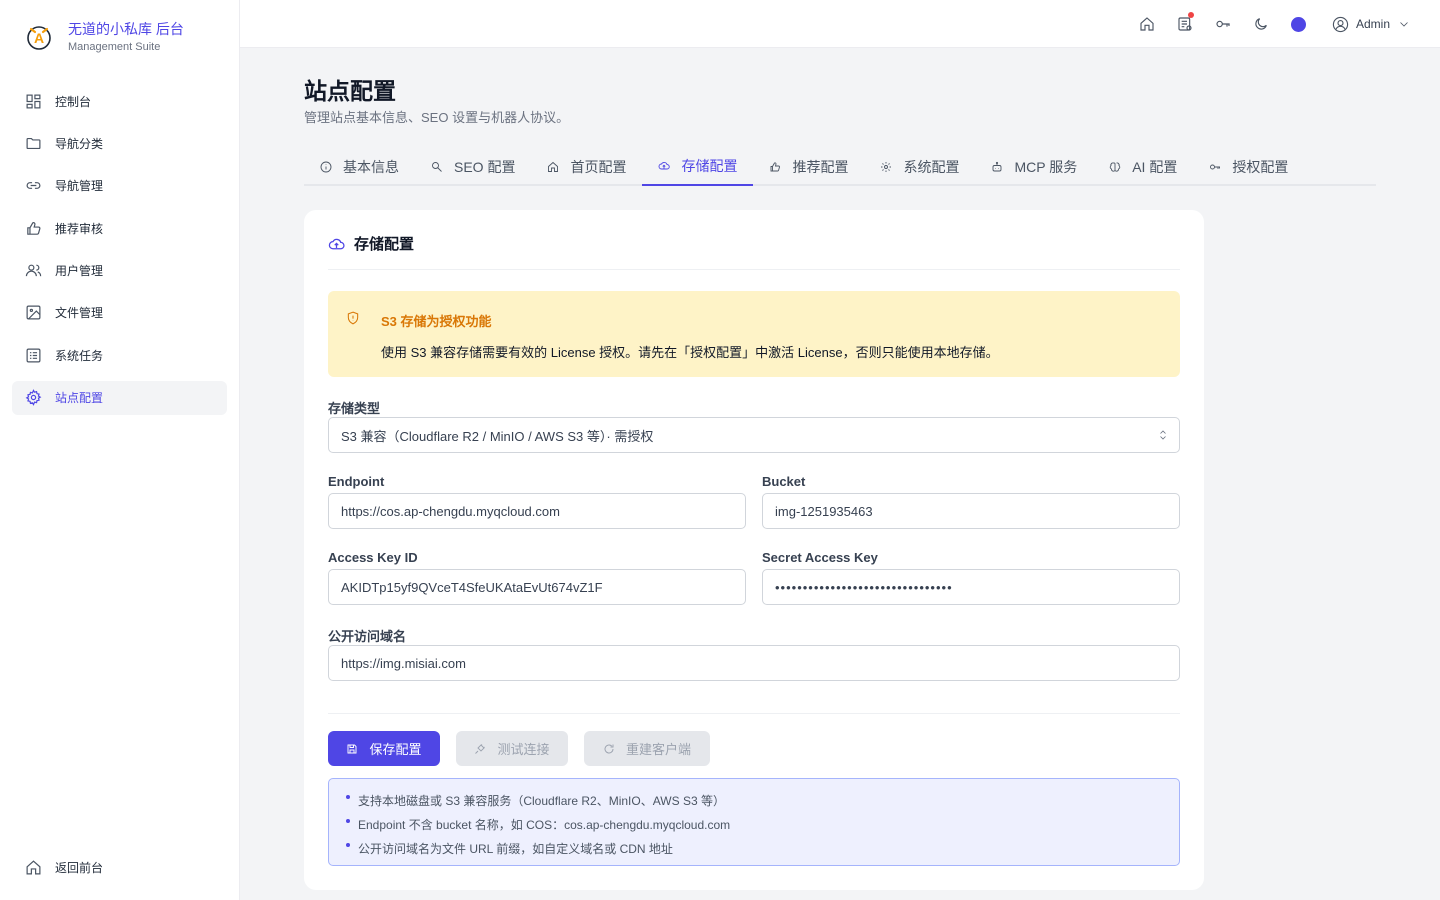 Image resolution: width=1440 pixels, height=900 pixels. I want to click on sidebar-nav: 控制台 导航分类 导航管理 推荐审核 用户管理 文件管理 系统任务 站点配置, so click(119, 253).